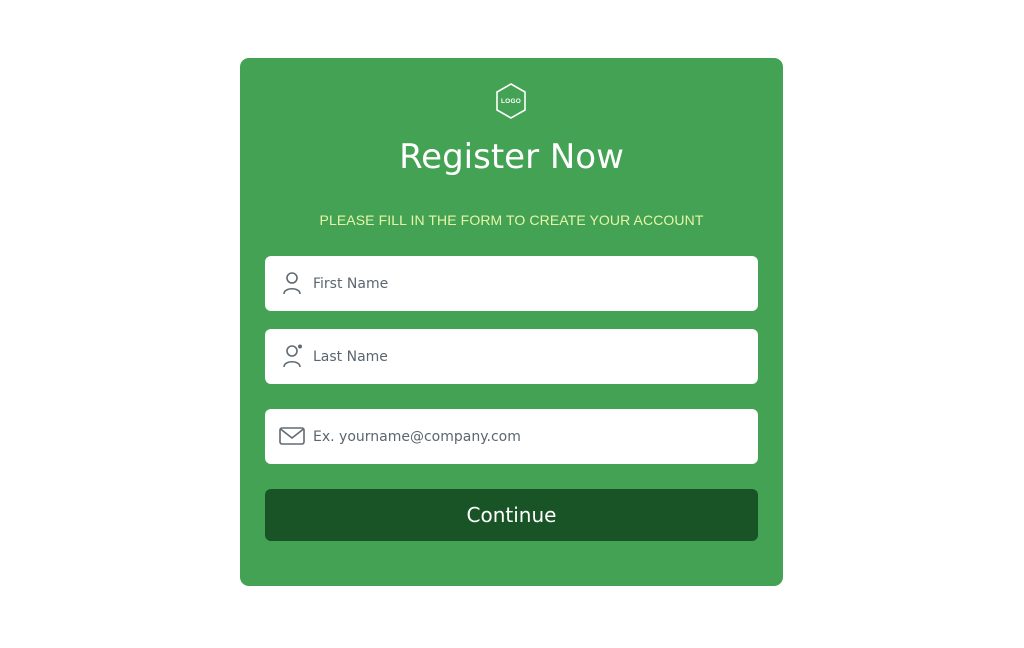 This screenshot has height=648, width=1024. I want to click on logo-text: LOGO, so click(511, 101).